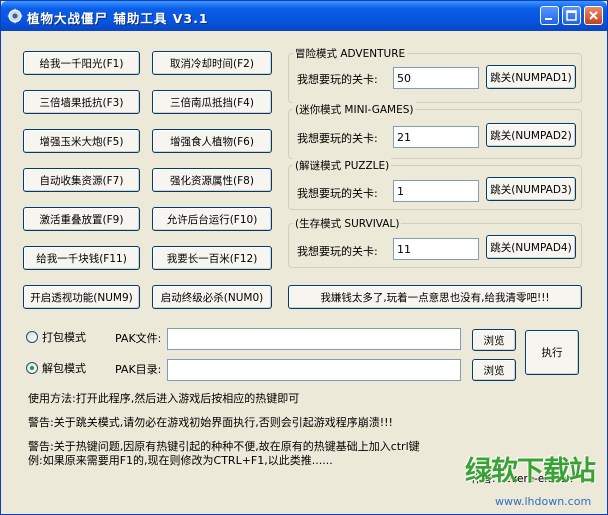 Image resolution: width=608 pixels, height=515 pixels. What do you see at coordinates (531, 189) in the screenshot?
I see `skip-button-puzzle: 跳关(NUMPAD3)` at bounding box center [531, 189].